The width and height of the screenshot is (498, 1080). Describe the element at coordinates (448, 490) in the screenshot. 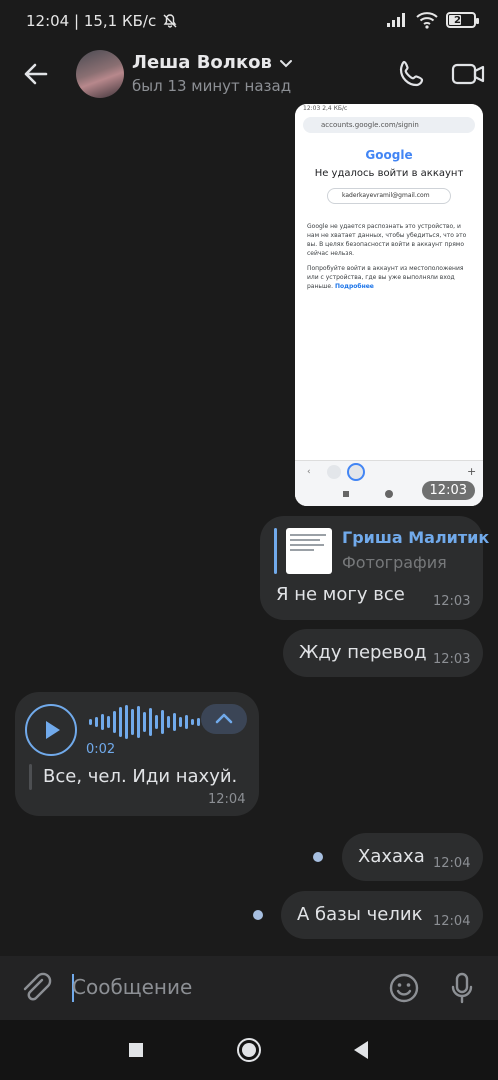

I see `image-time: 12:03` at that location.